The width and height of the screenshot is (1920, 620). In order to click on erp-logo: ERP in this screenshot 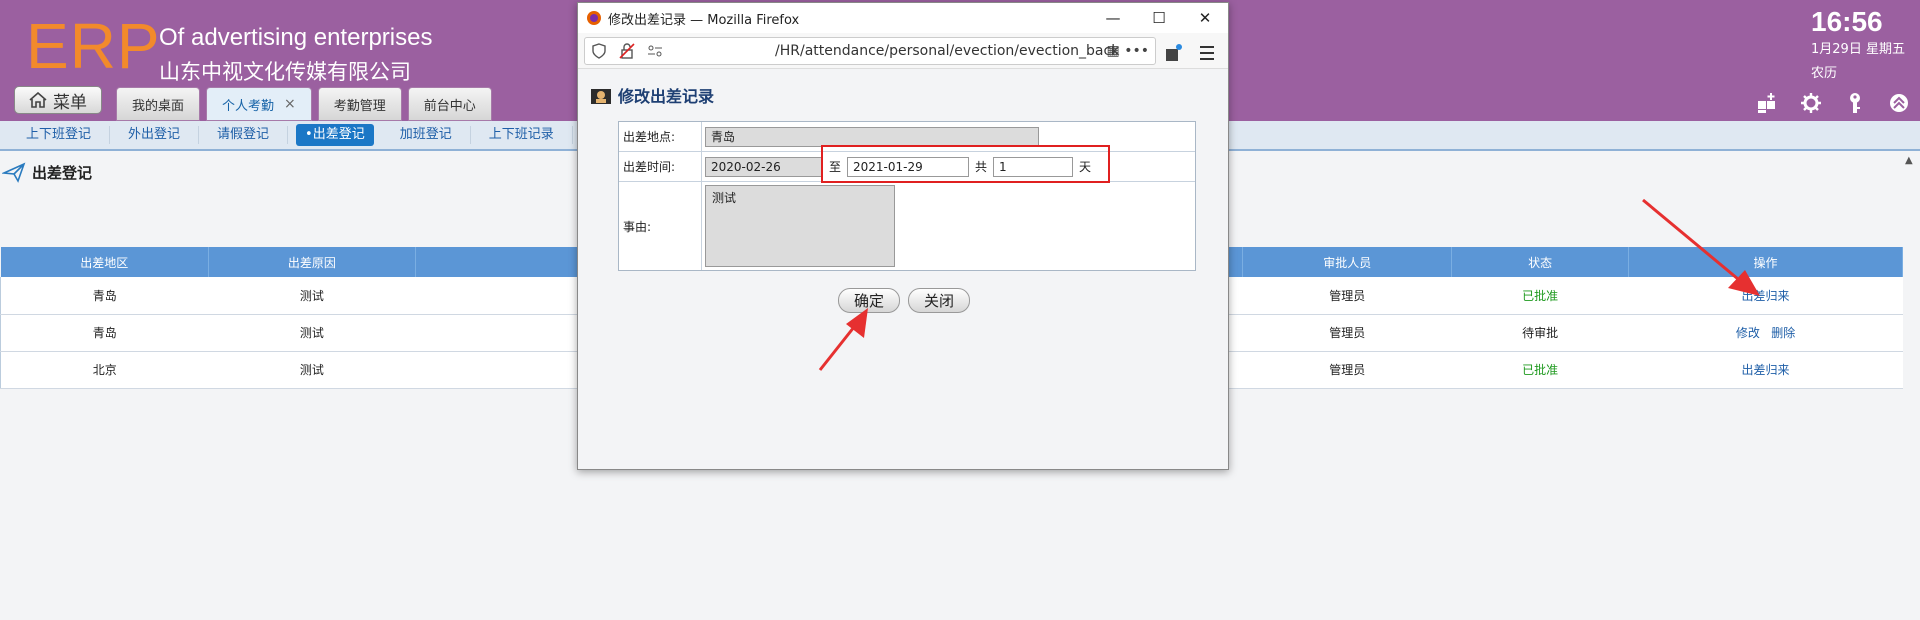, I will do `click(93, 46)`.